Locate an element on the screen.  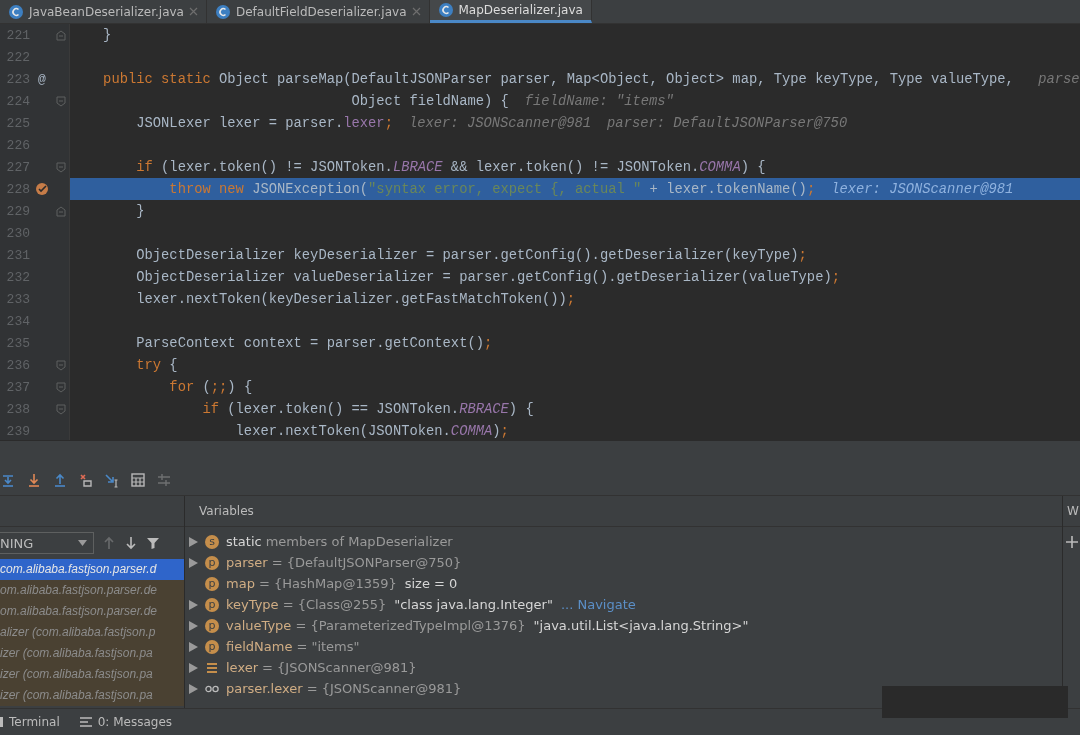
variable-row: parser.lexer = {JSONScanner@981} is located at coordinates (323, 688).